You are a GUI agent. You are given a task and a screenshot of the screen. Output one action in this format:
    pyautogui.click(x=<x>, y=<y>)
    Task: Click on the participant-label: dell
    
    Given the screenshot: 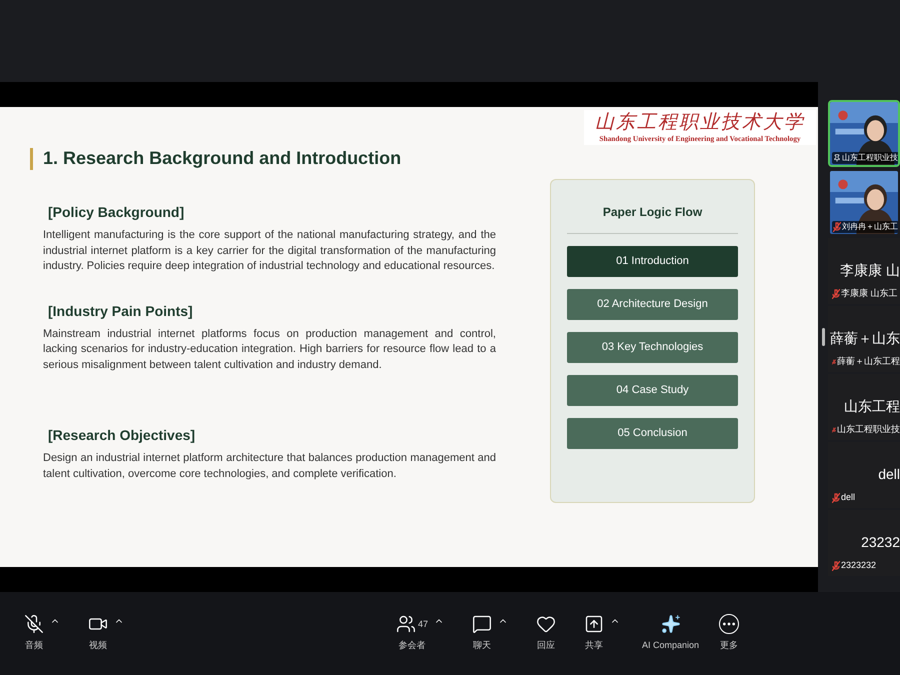 What is the action you would take?
    pyautogui.click(x=848, y=497)
    